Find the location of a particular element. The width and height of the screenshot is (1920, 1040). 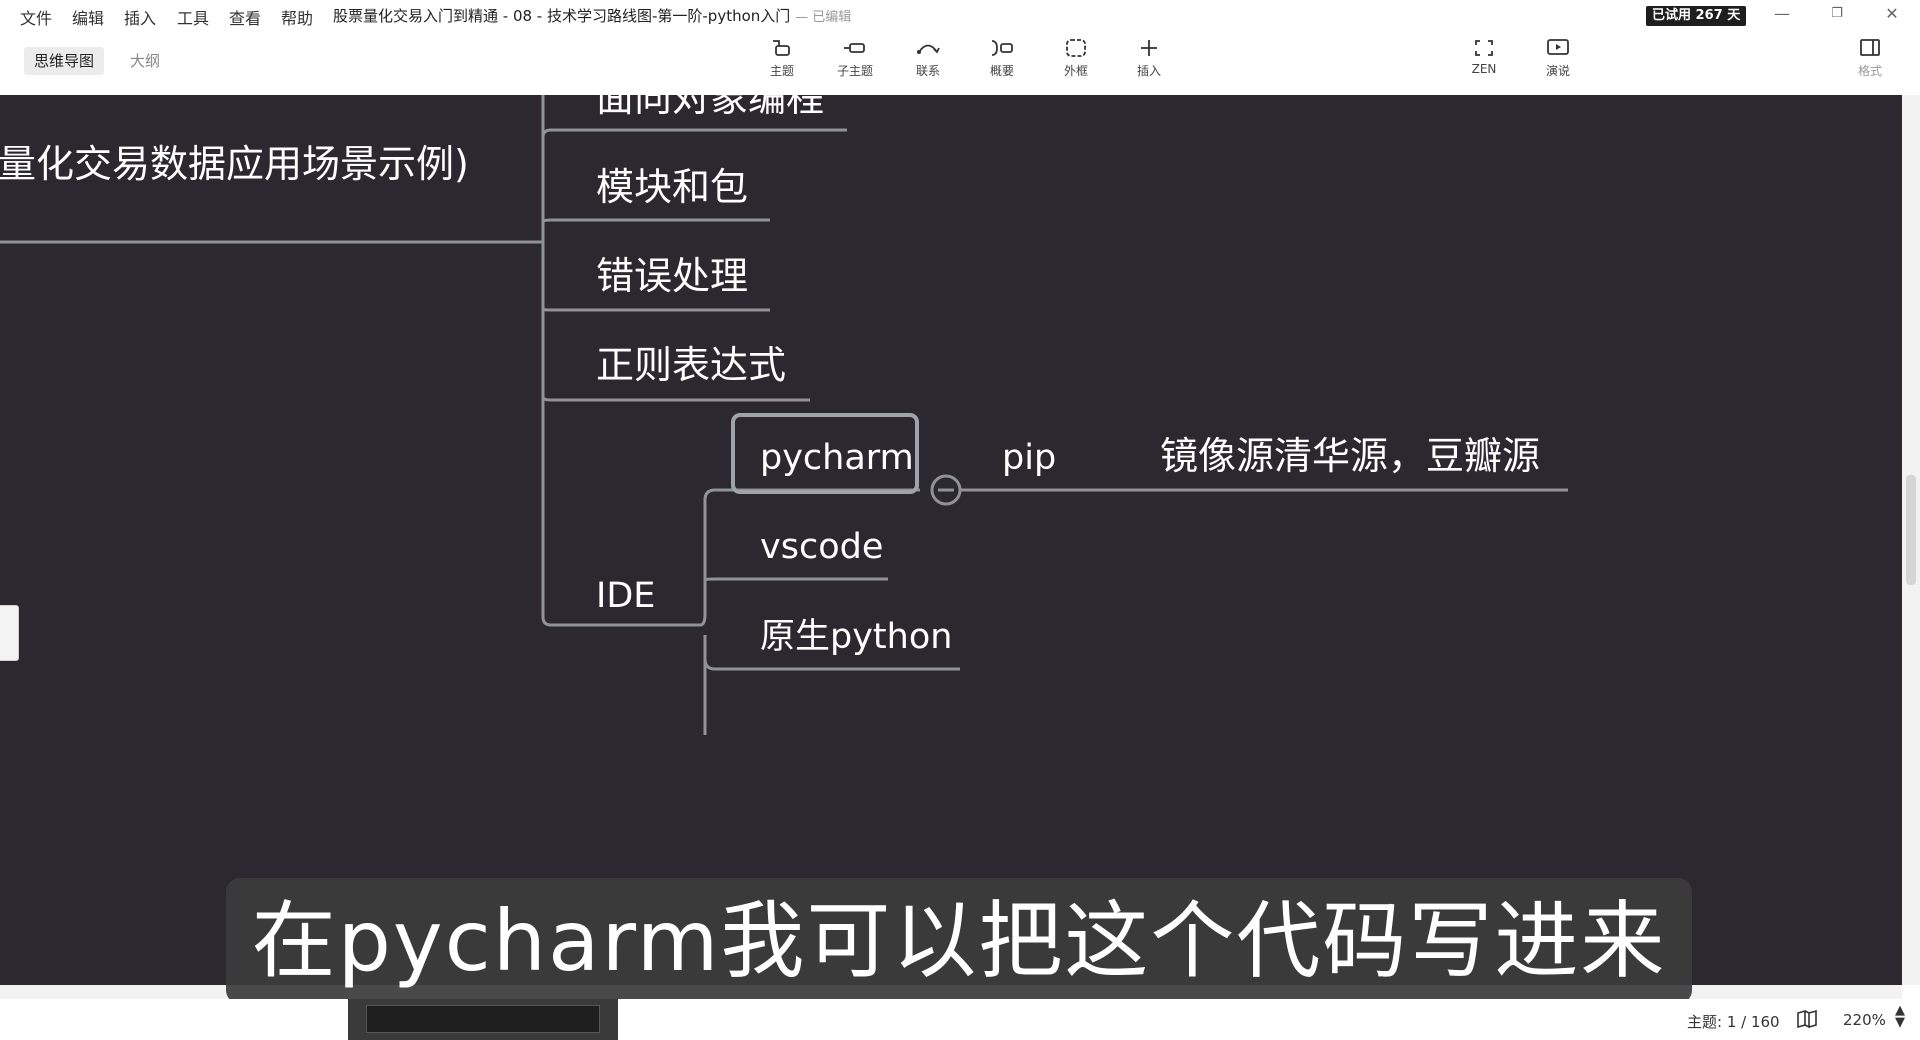

format-panel-button: 格式 is located at coordinates (1870, 58).